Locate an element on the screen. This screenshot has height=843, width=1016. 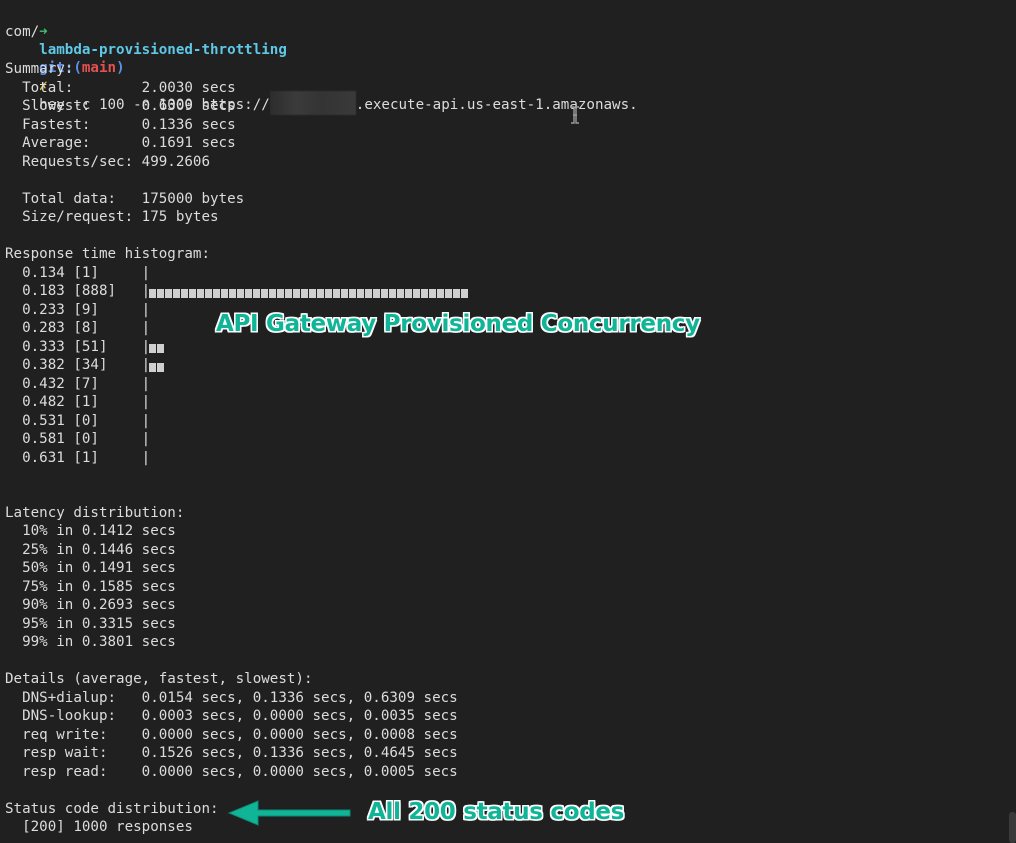
status-200-line: [200] 1000 responses is located at coordinates (99, 827).